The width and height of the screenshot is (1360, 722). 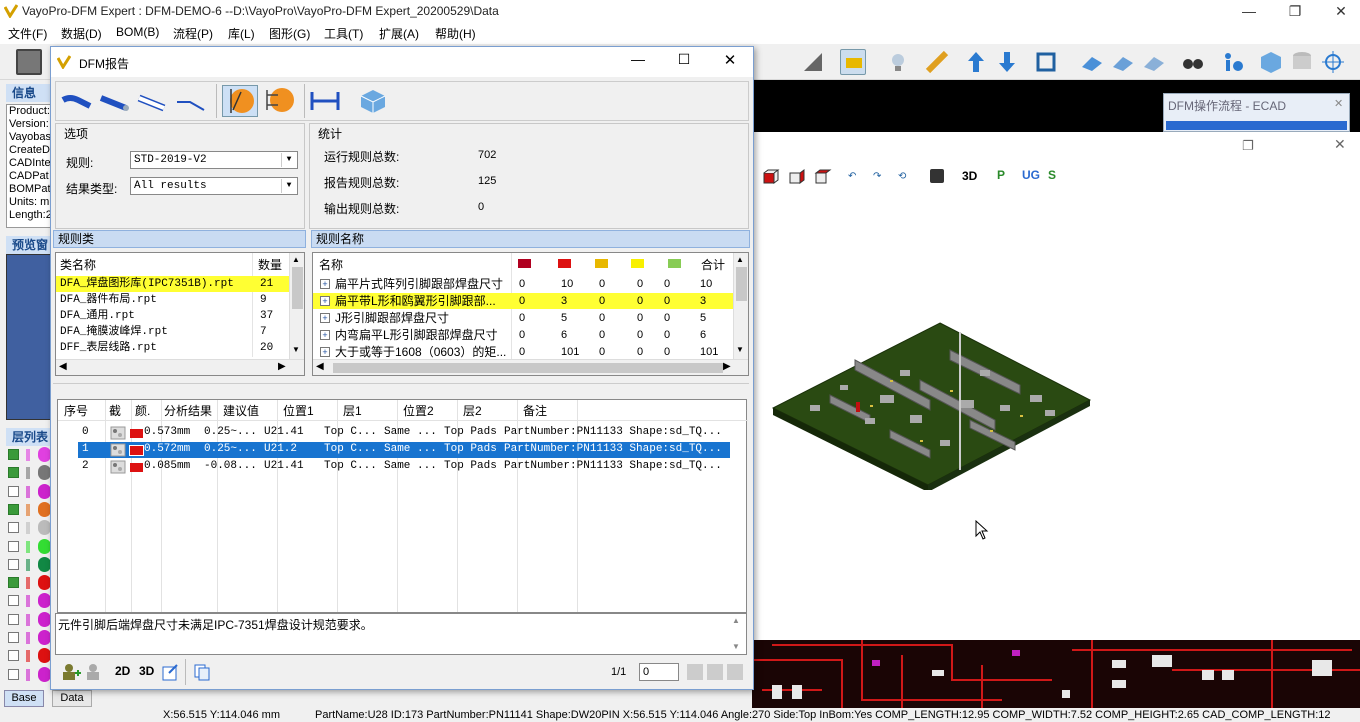 What do you see at coordinates (937, 62) in the screenshot?
I see `ruler-icon` at bounding box center [937, 62].